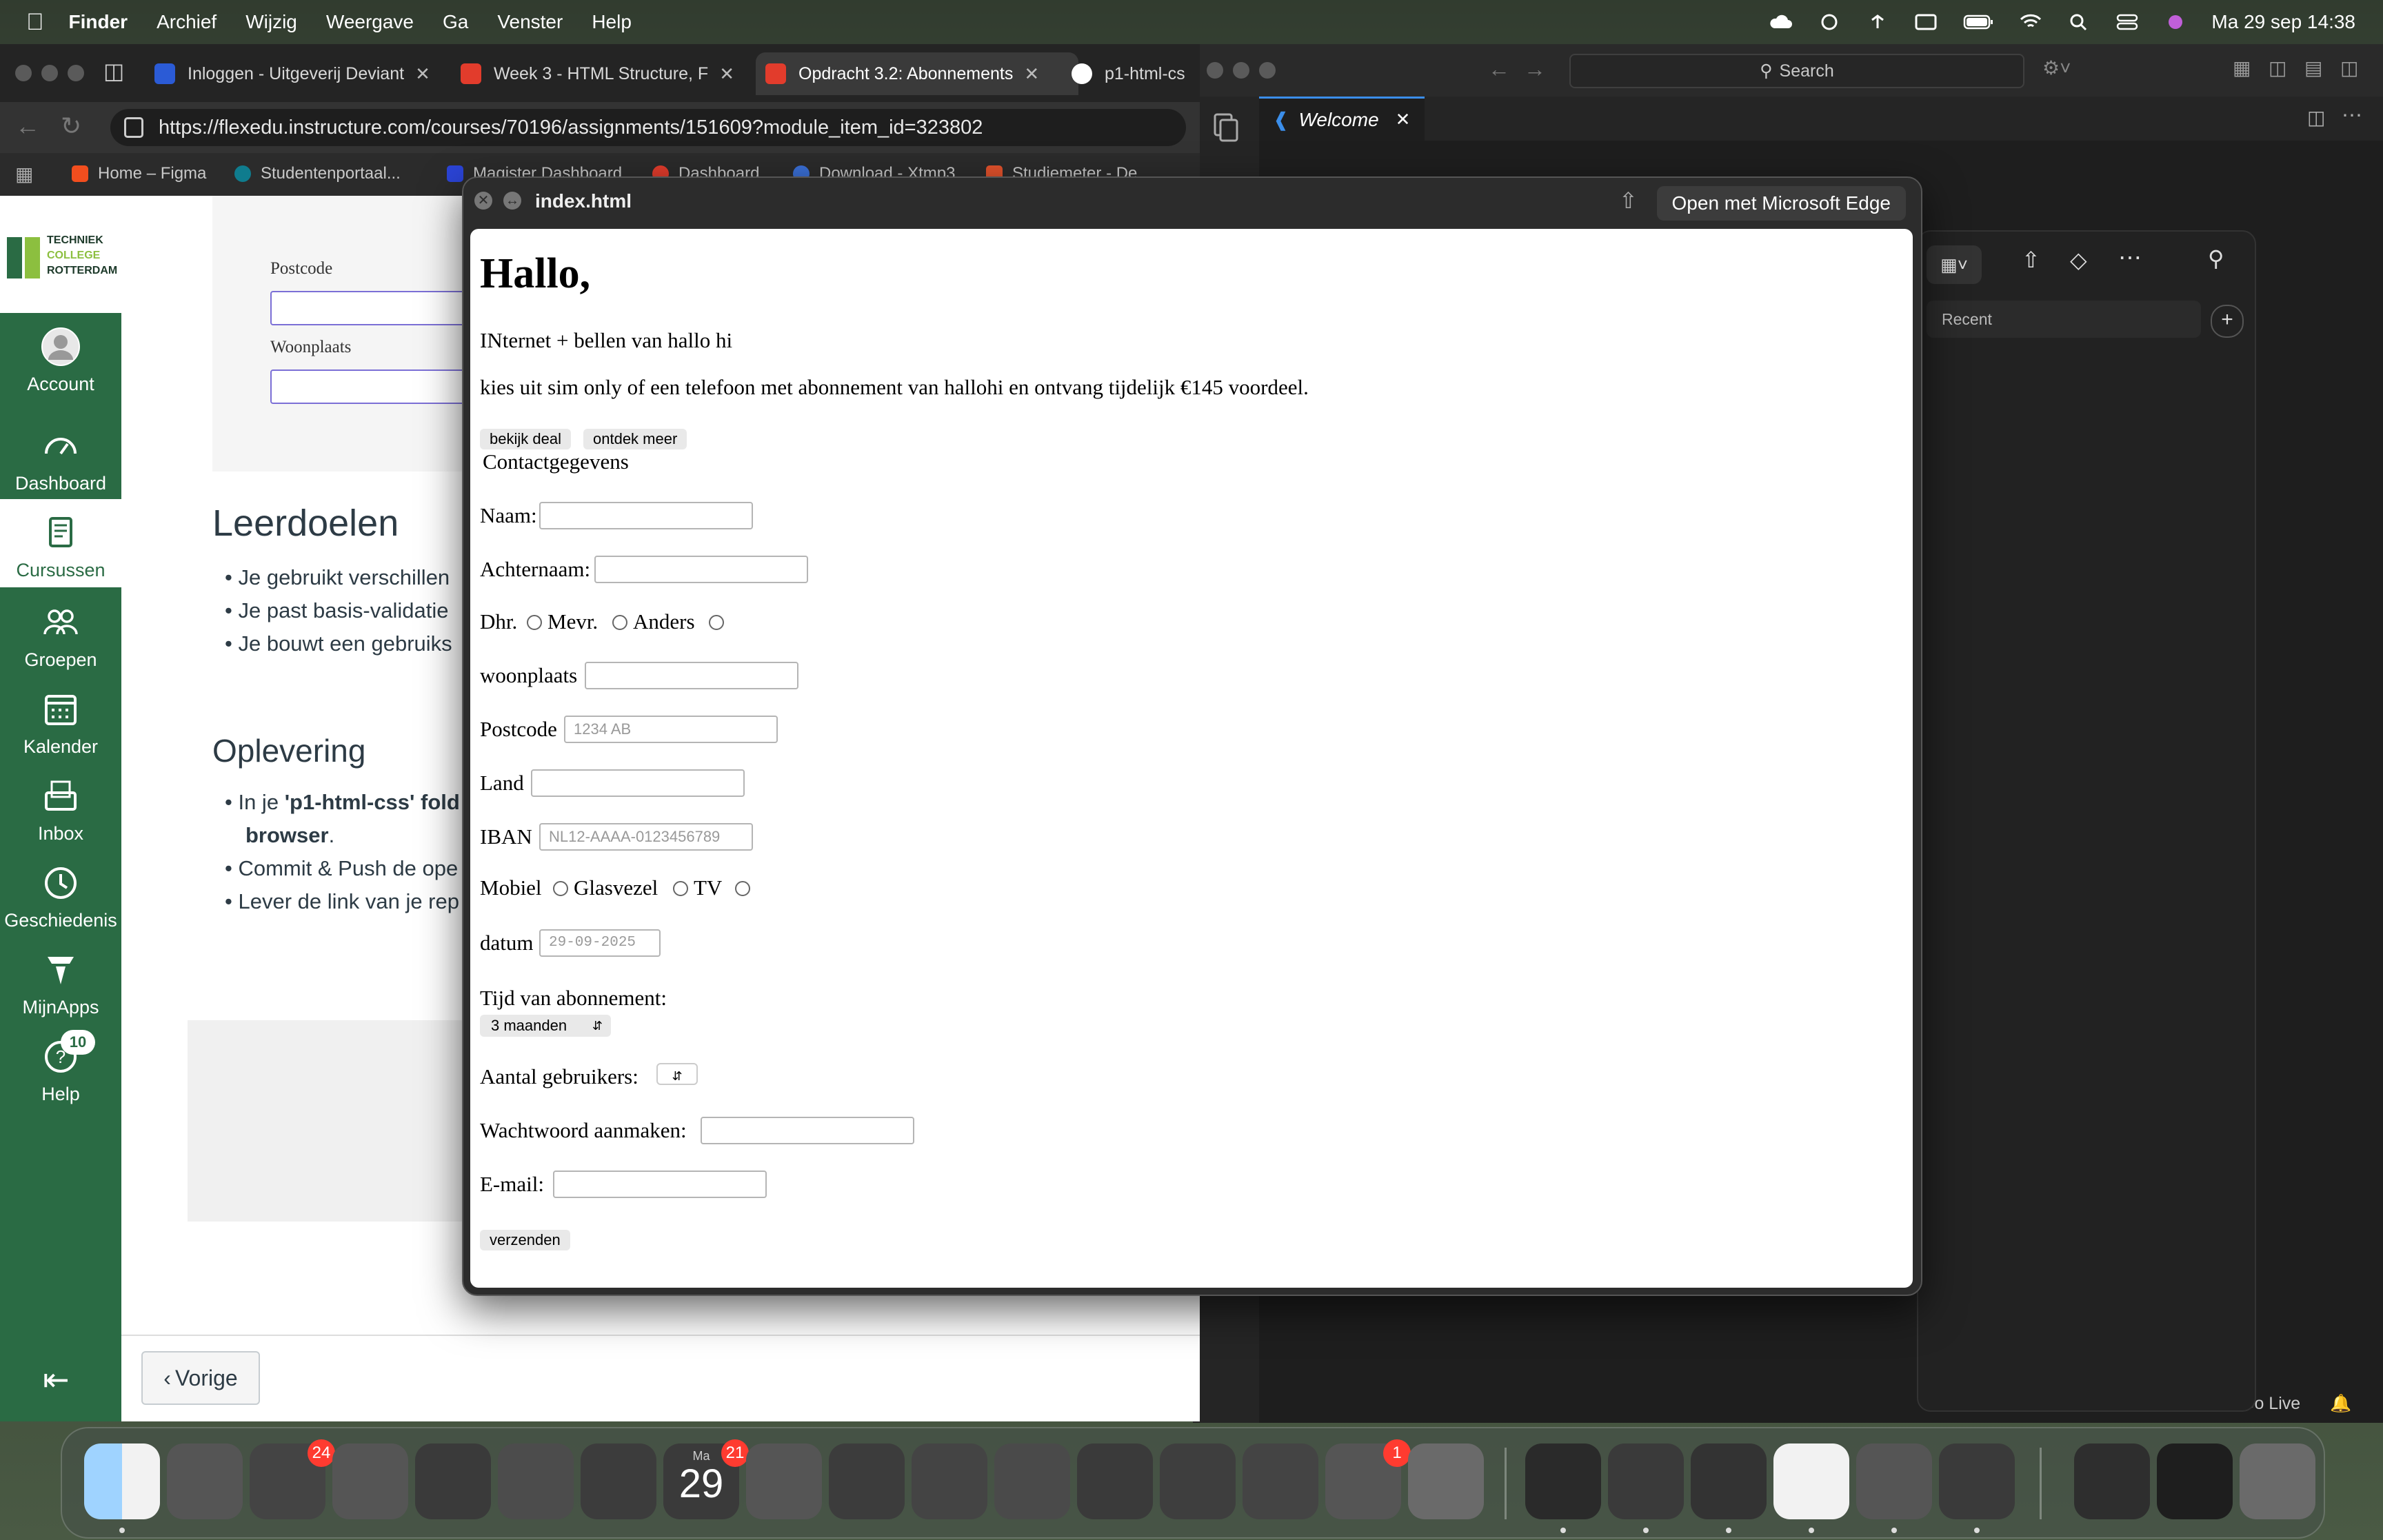 This screenshot has height=1540, width=2383. What do you see at coordinates (2316, 118) in the screenshot?
I see `split-editor-icon: ◫` at bounding box center [2316, 118].